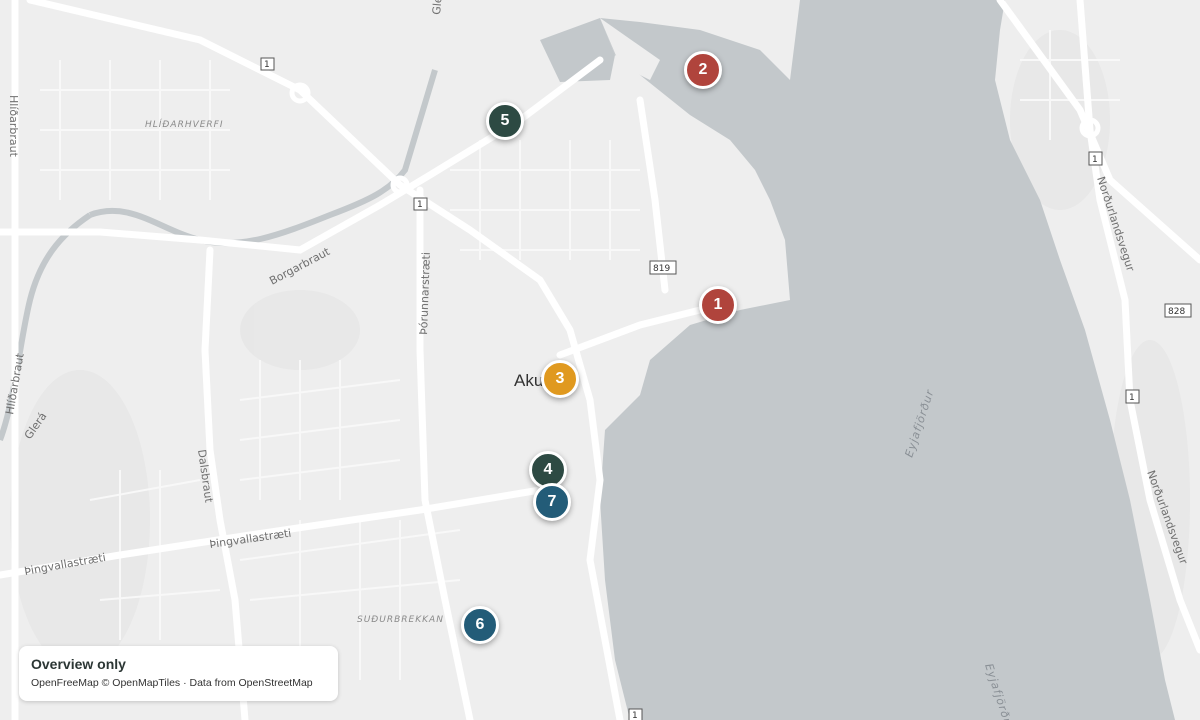  What do you see at coordinates (400, 620) in the screenshot?
I see `district-label-sudurbrekkan: SUÐURBREKKAN` at bounding box center [400, 620].